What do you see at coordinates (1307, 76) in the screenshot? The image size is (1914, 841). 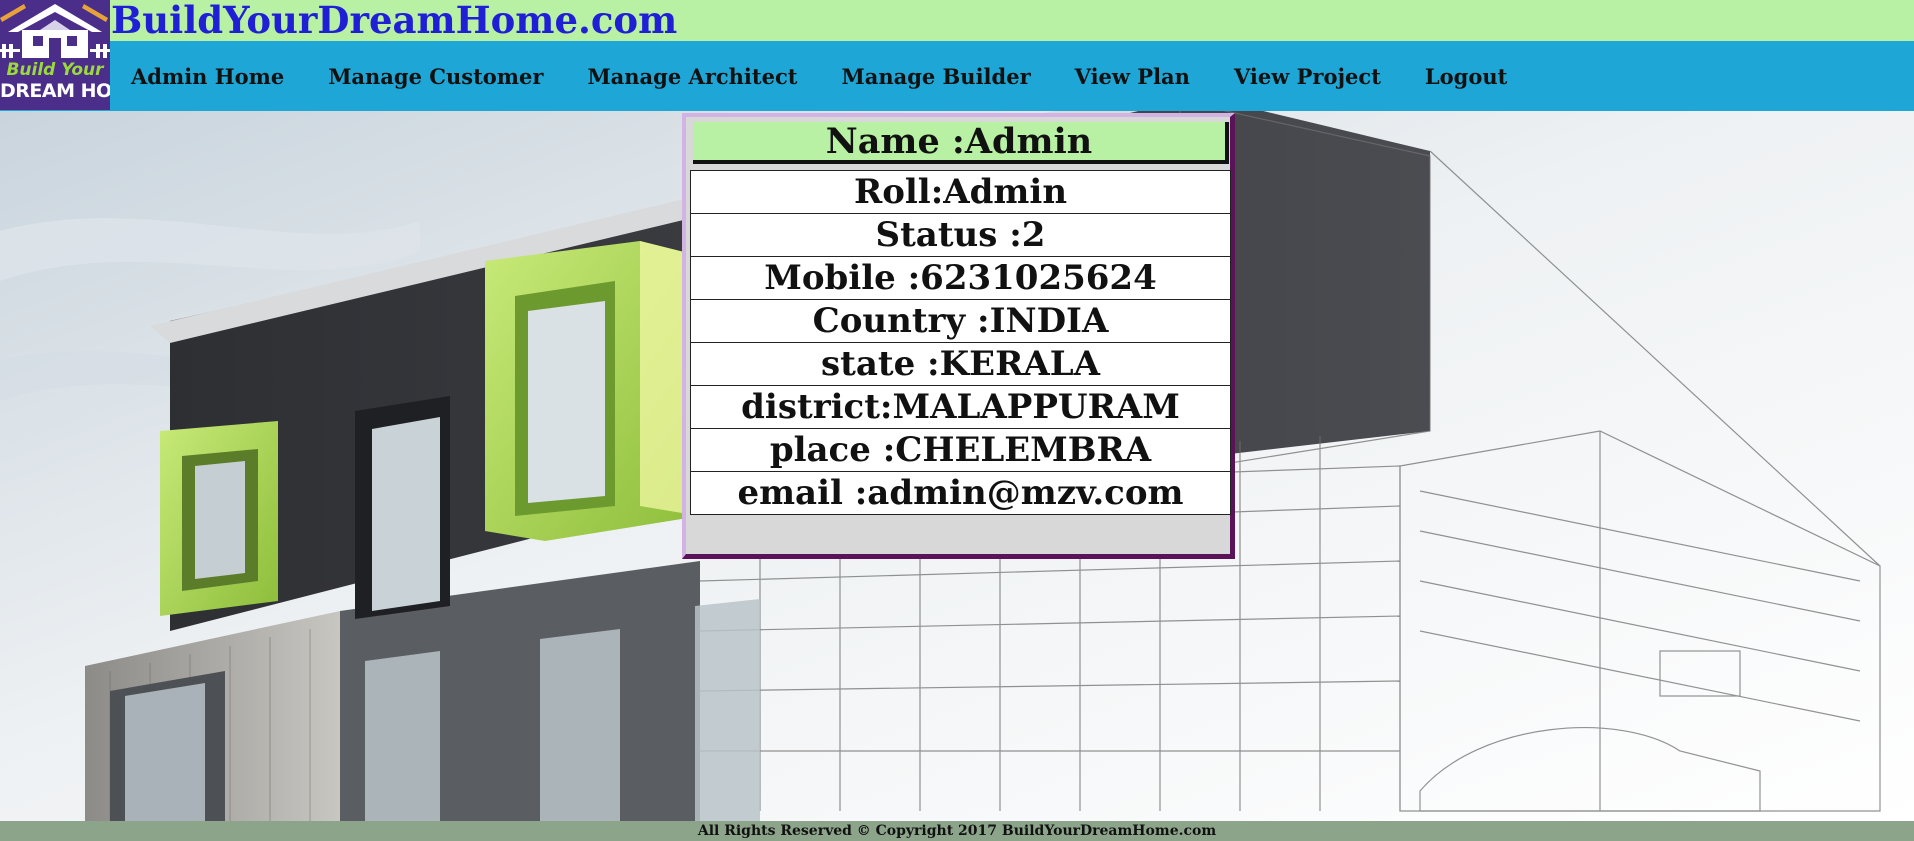 I see `nav-view-project: View Project` at bounding box center [1307, 76].